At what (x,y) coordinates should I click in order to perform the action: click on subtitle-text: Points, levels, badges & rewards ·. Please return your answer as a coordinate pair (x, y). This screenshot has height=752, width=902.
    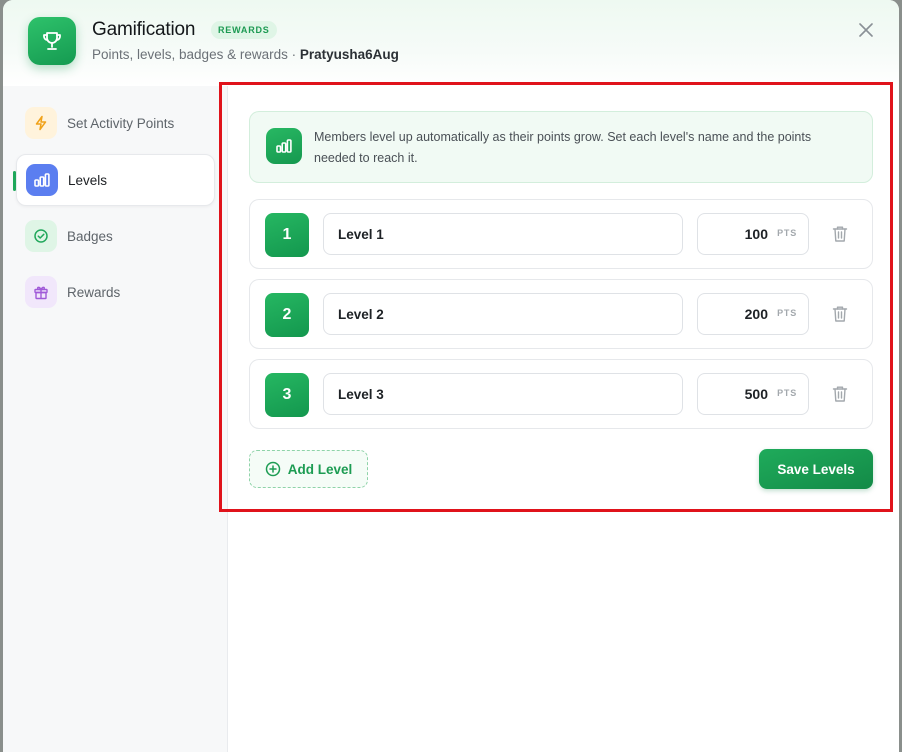
    Looking at the image, I should click on (196, 54).